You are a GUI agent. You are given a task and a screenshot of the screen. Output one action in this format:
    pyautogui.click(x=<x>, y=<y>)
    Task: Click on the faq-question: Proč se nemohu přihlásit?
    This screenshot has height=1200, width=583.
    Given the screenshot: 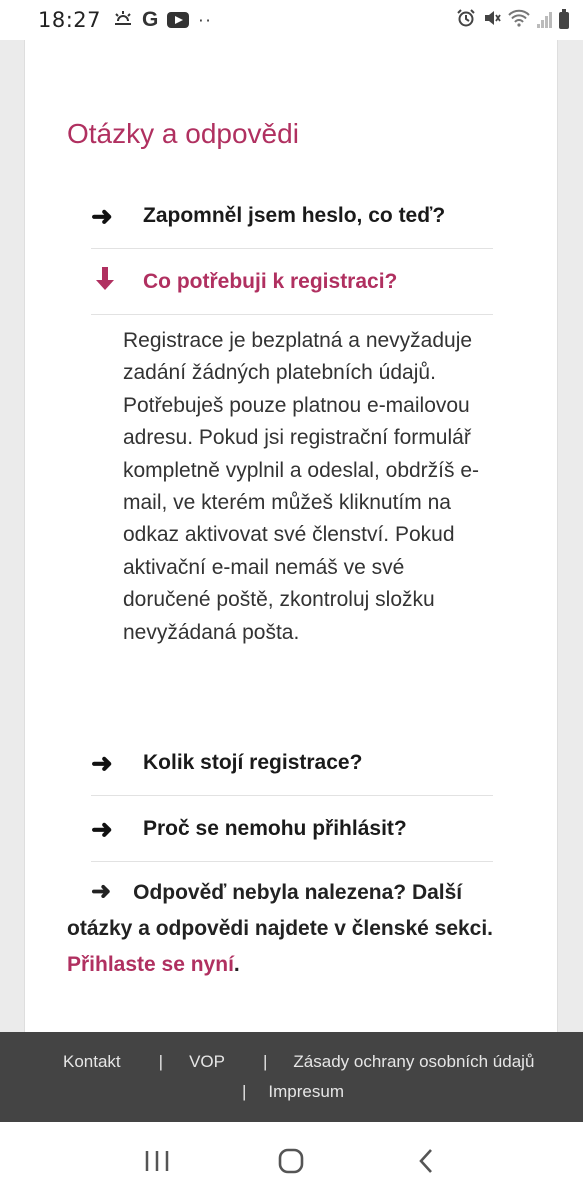 What is the action you would take?
    pyautogui.click(x=275, y=828)
    